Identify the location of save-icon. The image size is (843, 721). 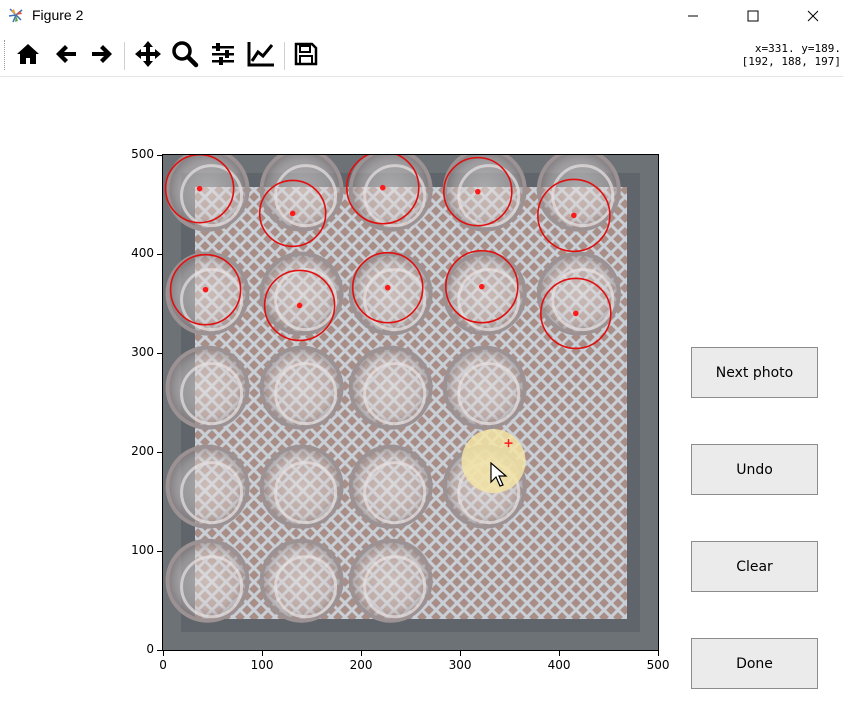
(306, 56).